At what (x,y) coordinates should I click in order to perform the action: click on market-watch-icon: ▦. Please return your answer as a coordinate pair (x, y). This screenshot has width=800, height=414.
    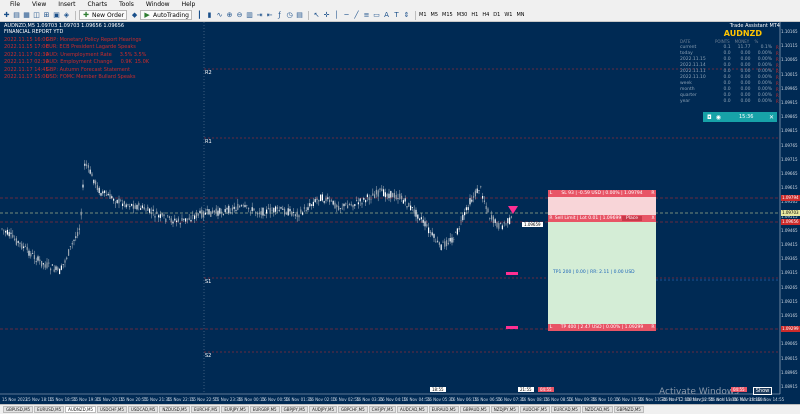
    Looking at the image, I should click on (26, 15).